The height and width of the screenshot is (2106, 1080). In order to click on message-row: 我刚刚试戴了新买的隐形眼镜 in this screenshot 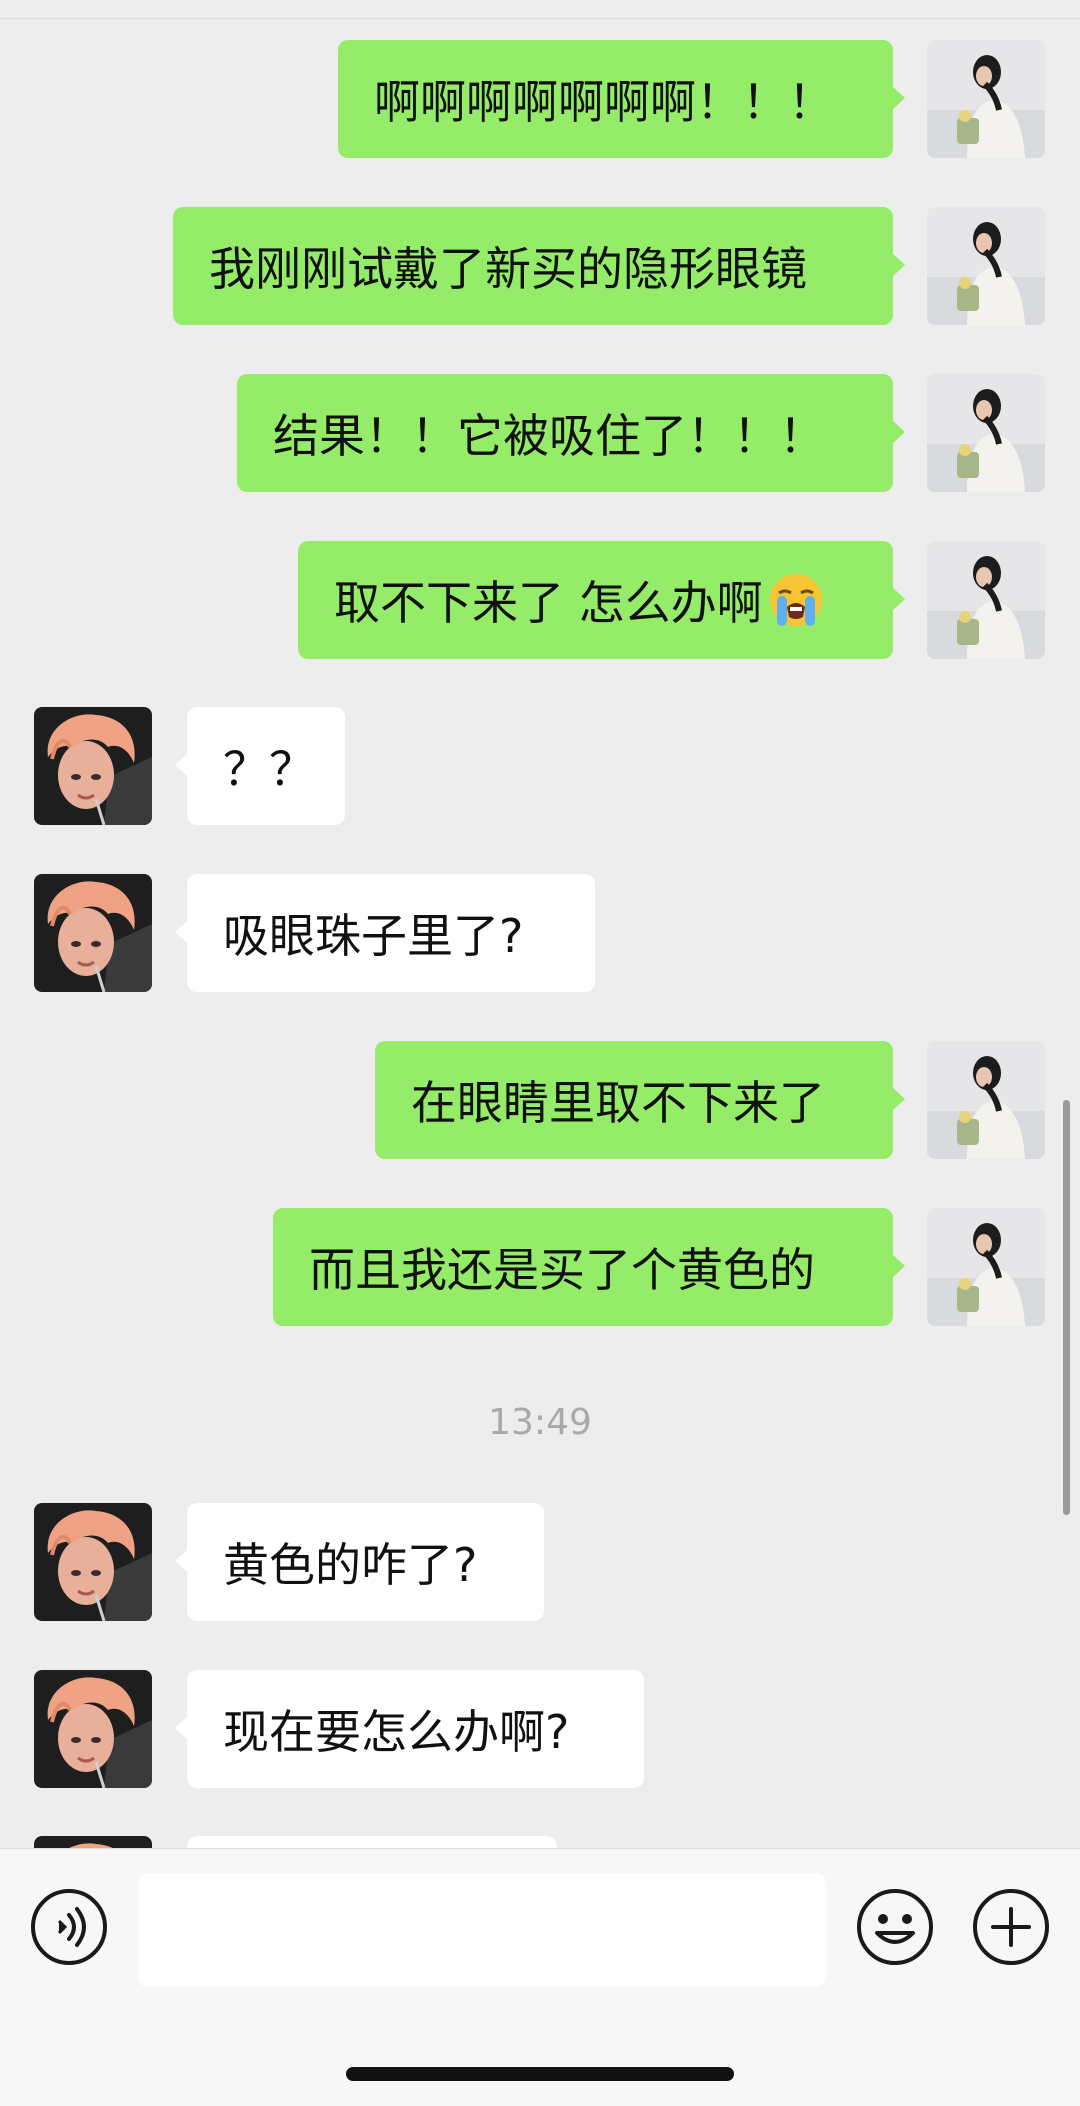, I will do `click(540, 266)`.